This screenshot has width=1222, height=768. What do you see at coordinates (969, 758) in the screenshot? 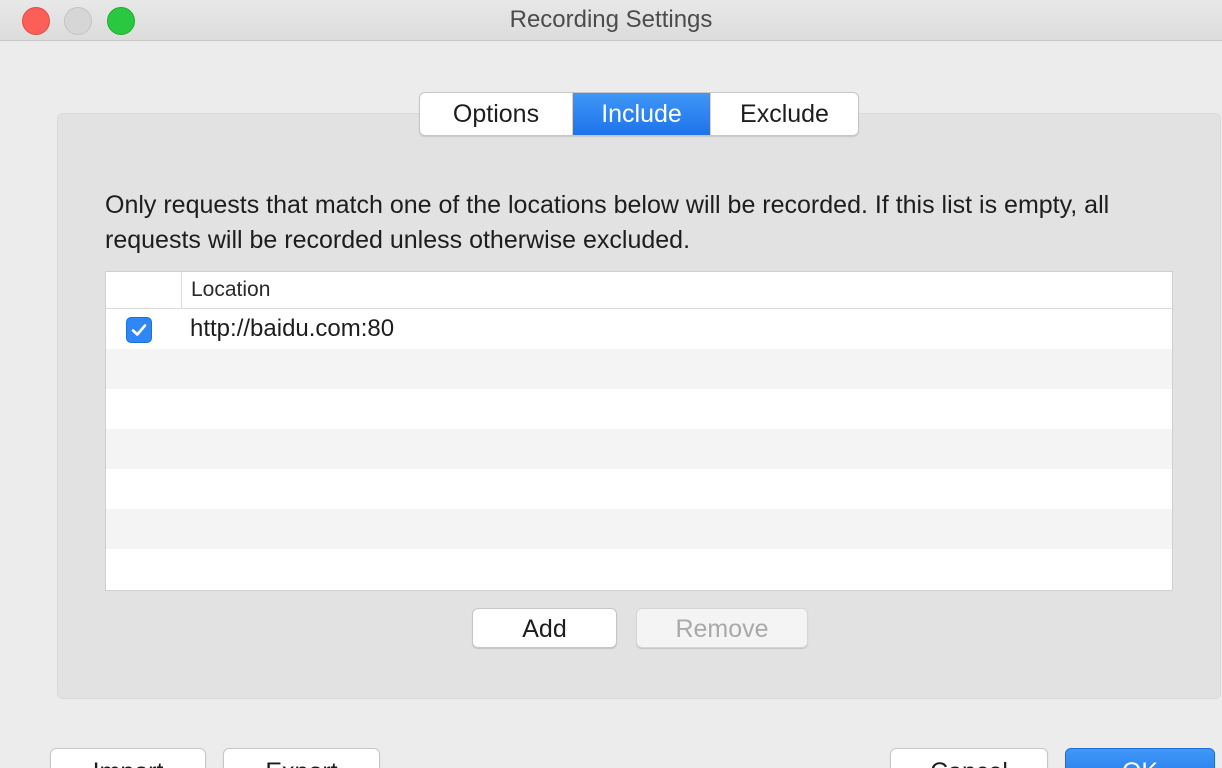
I see `cancel-button: Cancel` at bounding box center [969, 758].